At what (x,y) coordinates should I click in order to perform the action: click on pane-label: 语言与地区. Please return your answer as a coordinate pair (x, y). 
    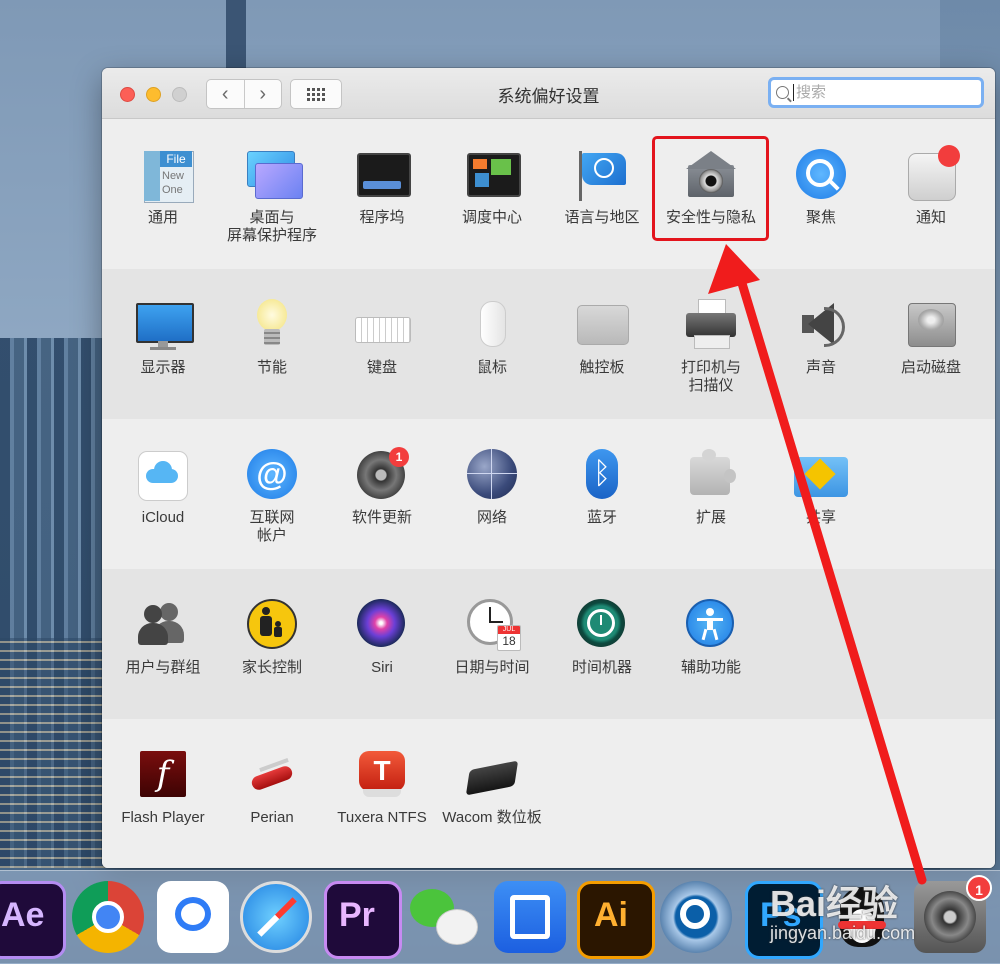
    Looking at the image, I should click on (602, 217).